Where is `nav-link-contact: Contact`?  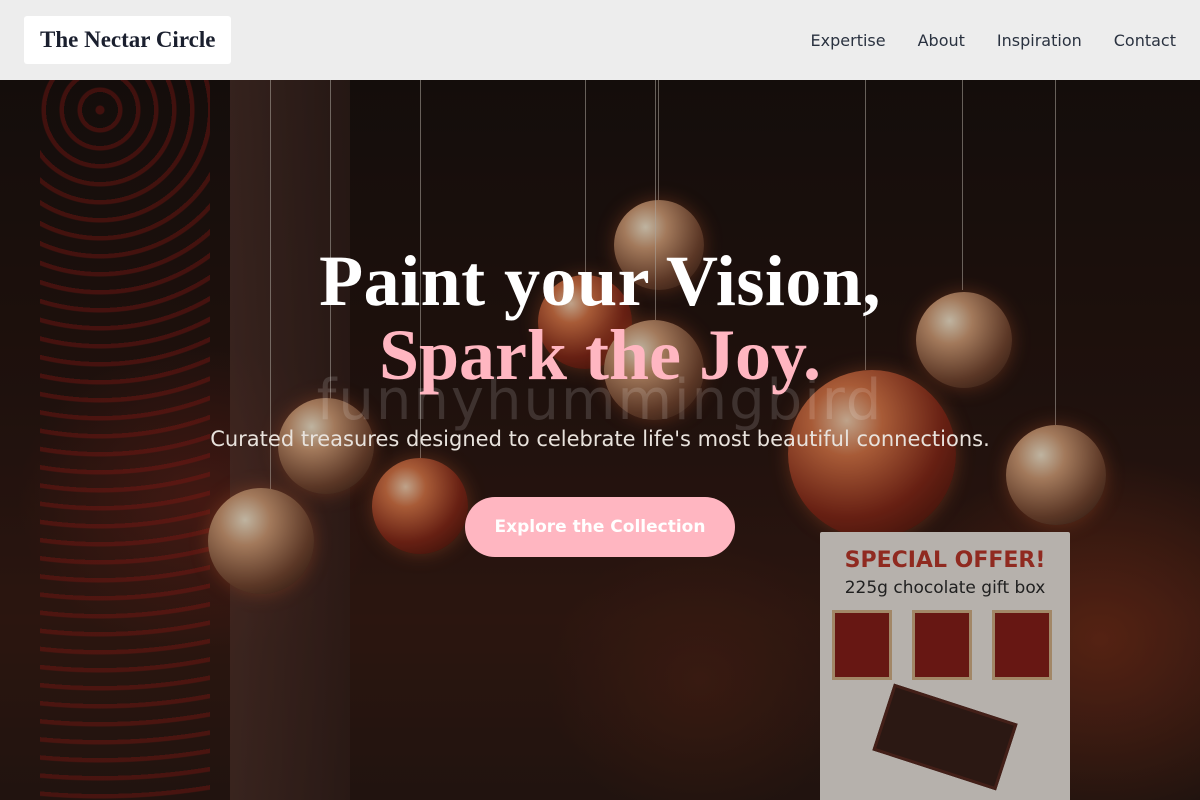
nav-link-contact: Contact is located at coordinates (1145, 40).